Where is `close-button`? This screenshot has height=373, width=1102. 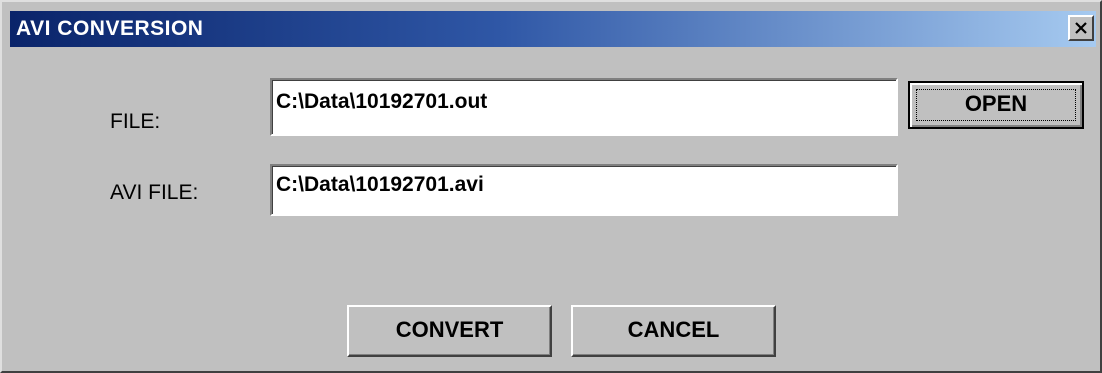
close-button is located at coordinates (1081, 28).